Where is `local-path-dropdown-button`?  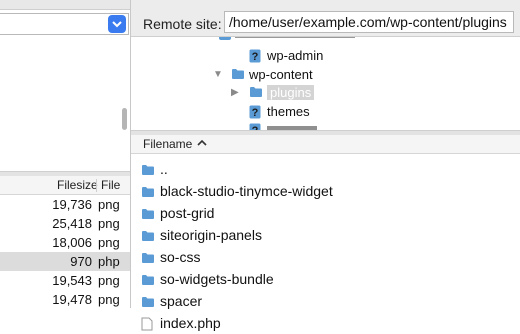
local-path-dropdown-button is located at coordinates (117, 24).